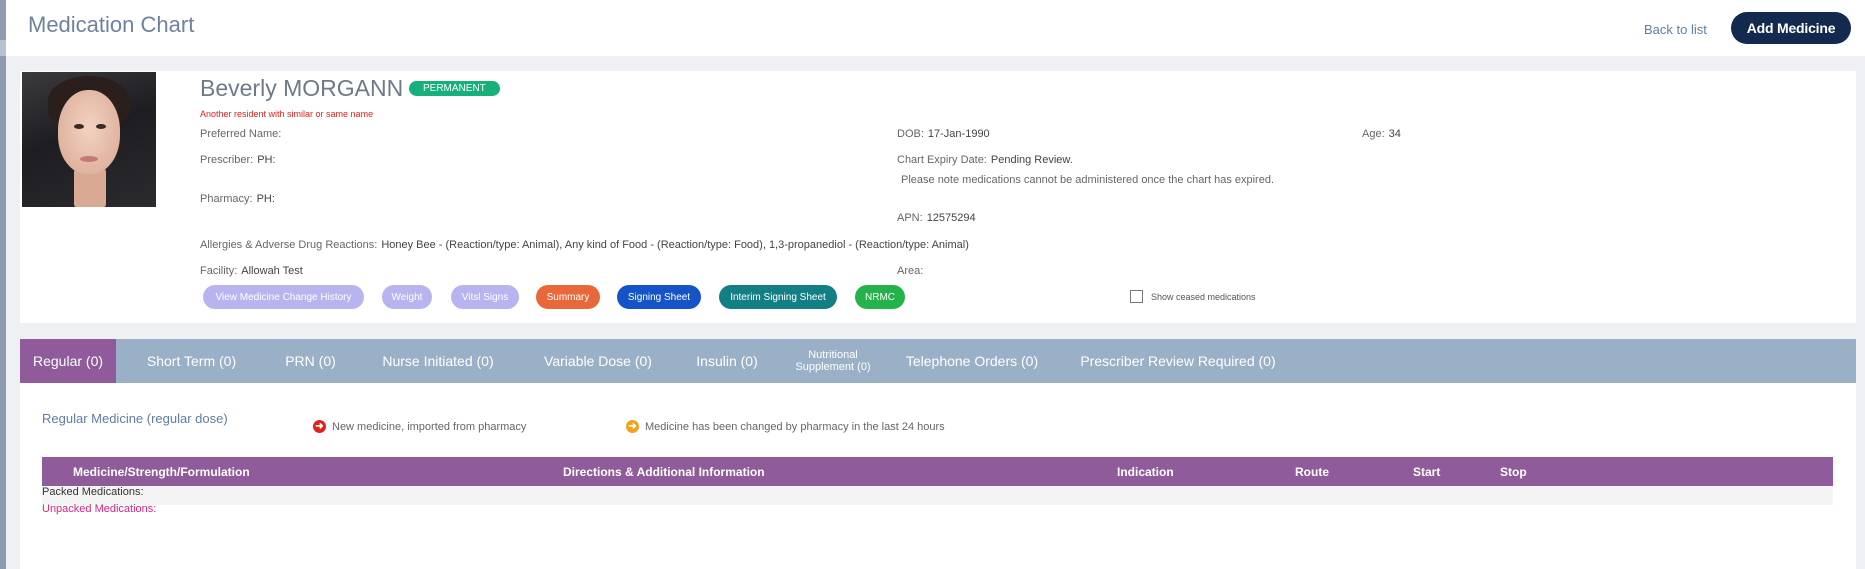  What do you see at coordinates (1513, 472) in the screenshot?
I see `col-stop: Stop` at bounding box center [1513, 472].